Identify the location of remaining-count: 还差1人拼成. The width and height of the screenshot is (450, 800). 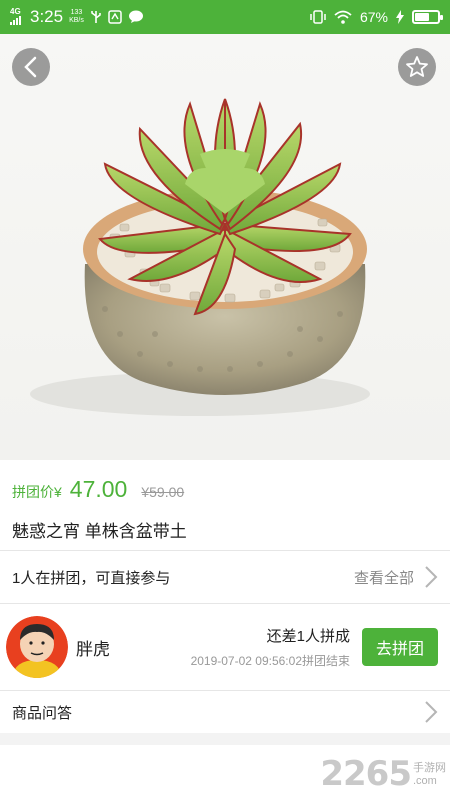
(308, 636).